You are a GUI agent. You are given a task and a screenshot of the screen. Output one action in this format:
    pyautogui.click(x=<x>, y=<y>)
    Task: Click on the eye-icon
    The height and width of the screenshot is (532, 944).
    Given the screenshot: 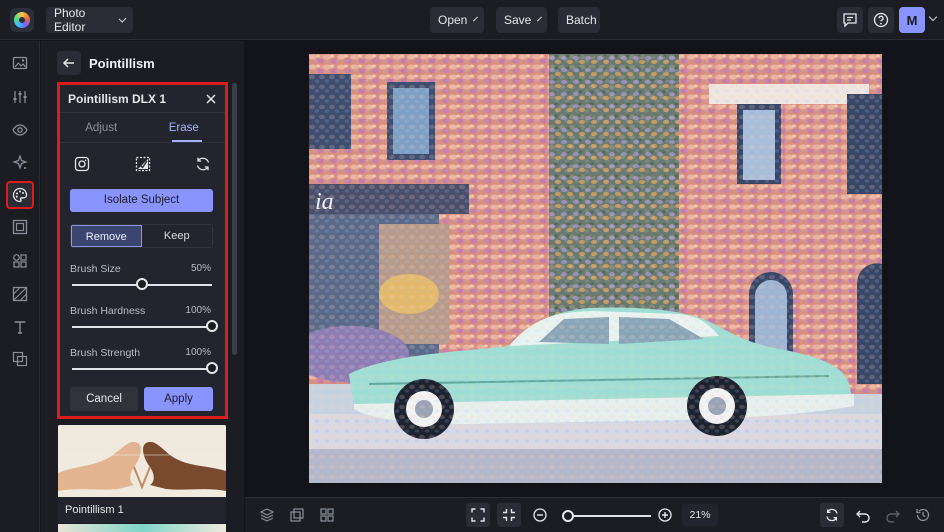 What is the action you would take?
    pyautogui.click(x=20, y=130)
    